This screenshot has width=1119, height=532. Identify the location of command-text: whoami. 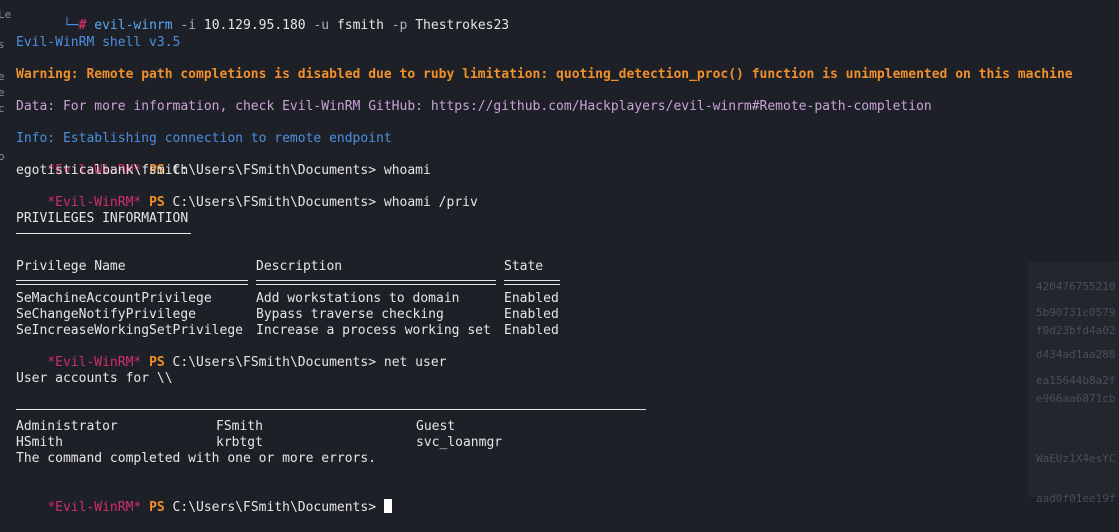
(407, 170).